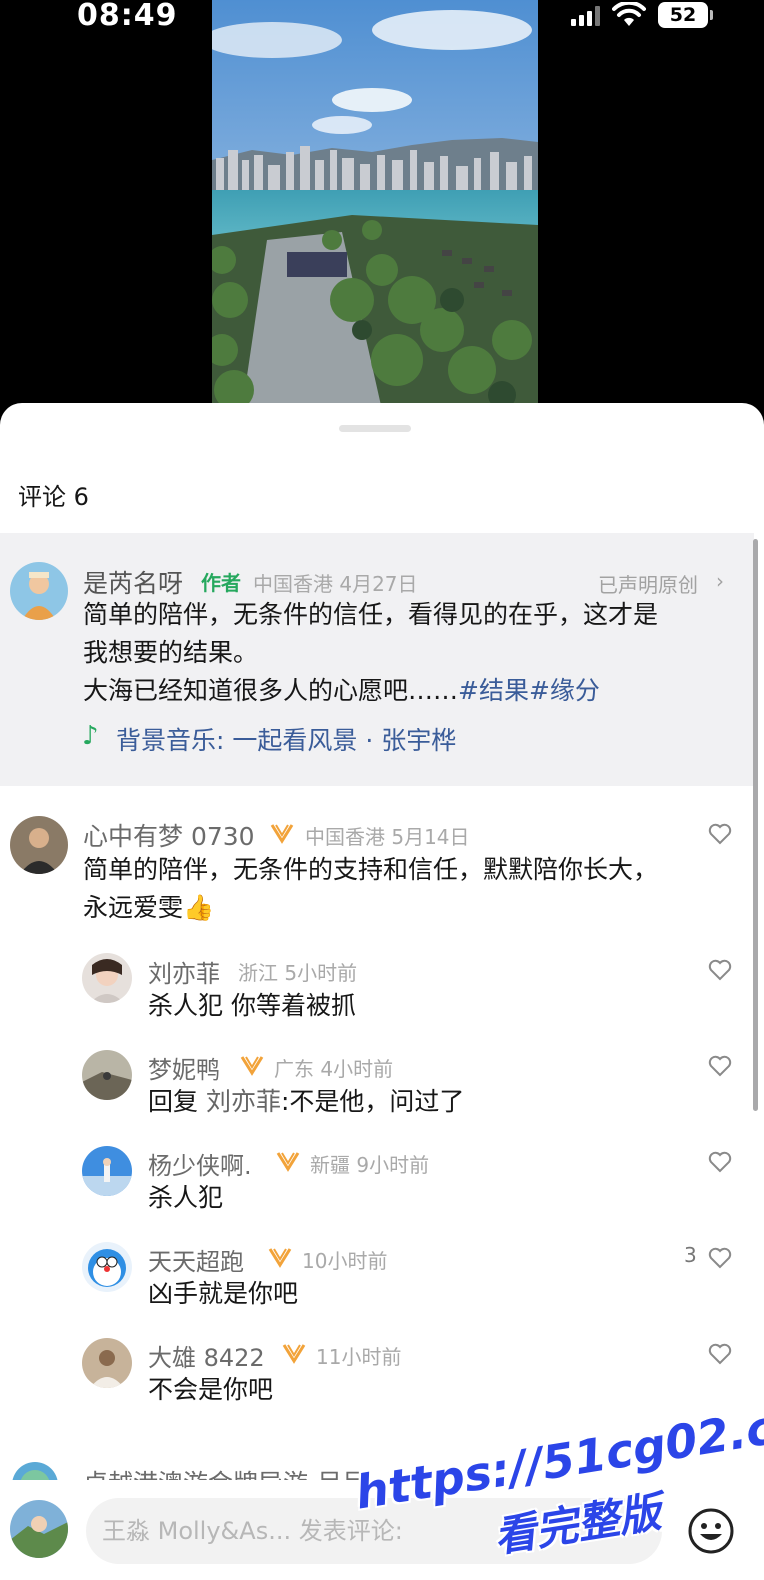  I want to click on video-player, so click(375, 205).